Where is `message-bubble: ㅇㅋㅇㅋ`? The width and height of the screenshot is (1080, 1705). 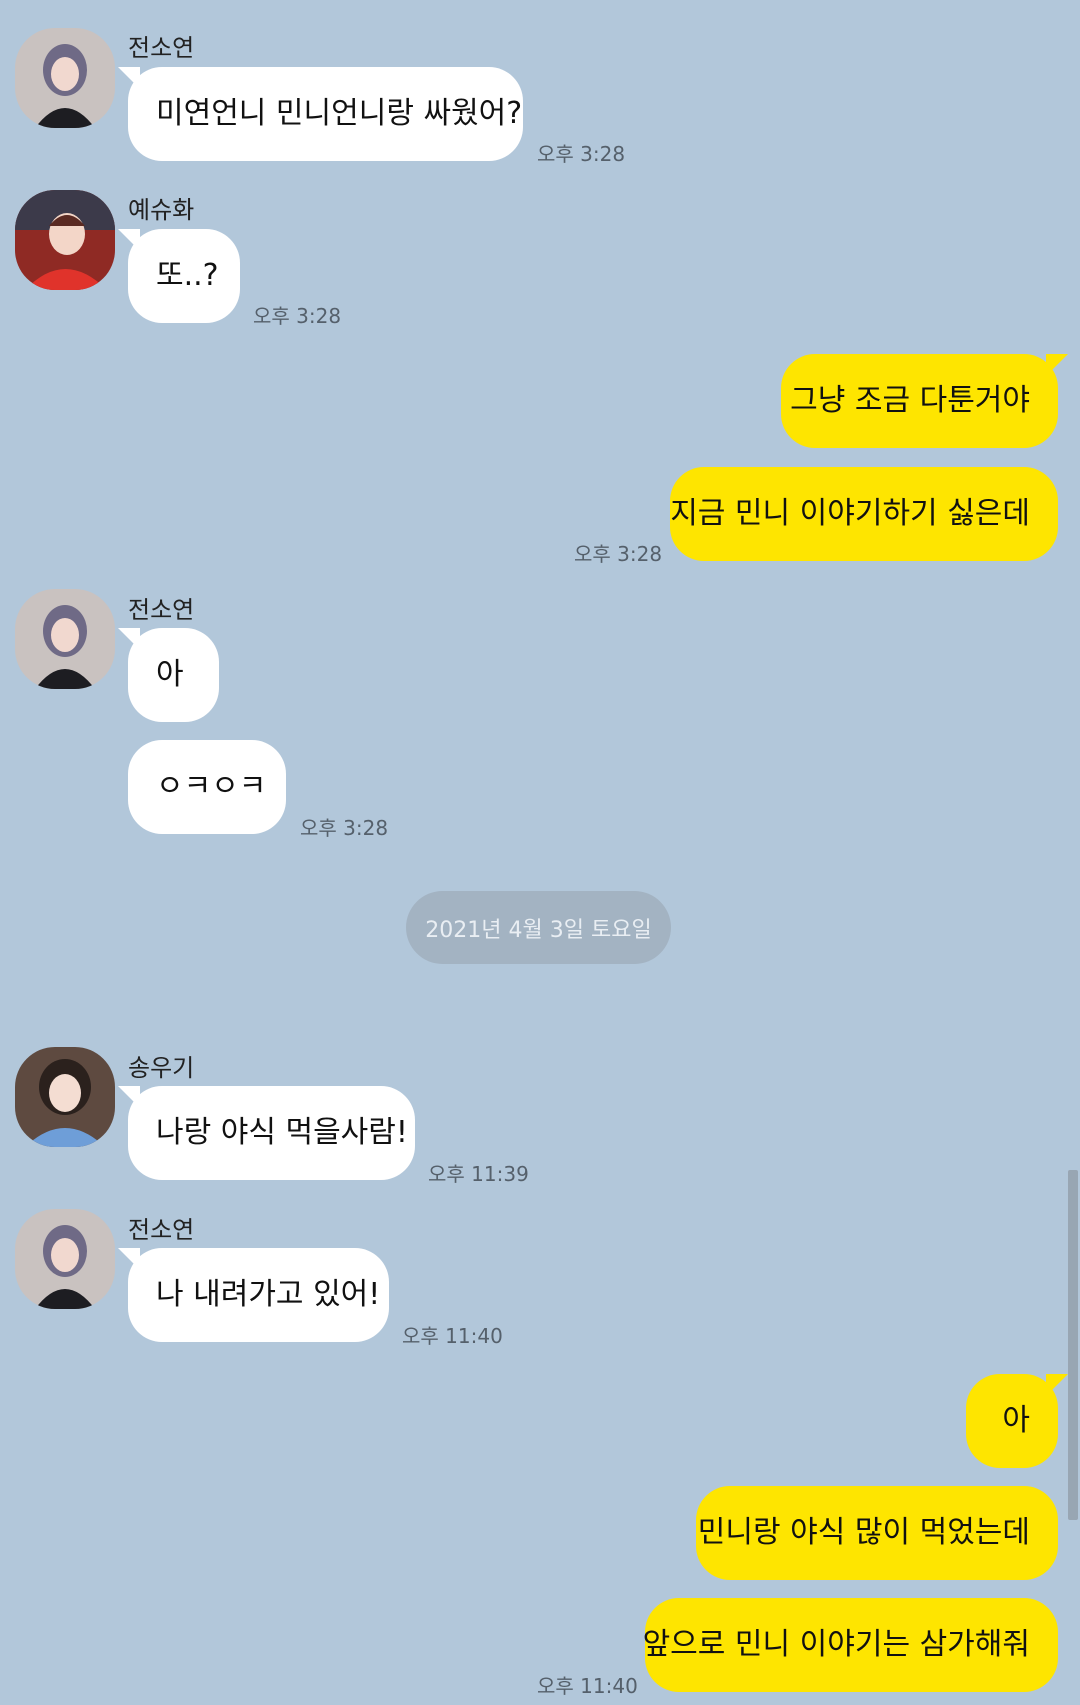
message-bubble: ㅇㅋㅇㅋ is located at coordinates (207, 787).